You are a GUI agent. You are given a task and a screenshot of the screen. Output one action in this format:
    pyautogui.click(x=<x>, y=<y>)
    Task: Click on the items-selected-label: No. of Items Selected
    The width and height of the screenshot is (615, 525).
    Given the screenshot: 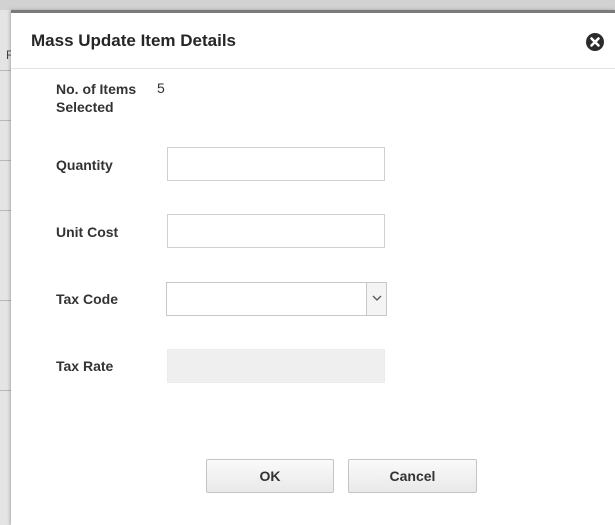 What is the action you would take?
    pyautogui.click(x=96, y=98)
    